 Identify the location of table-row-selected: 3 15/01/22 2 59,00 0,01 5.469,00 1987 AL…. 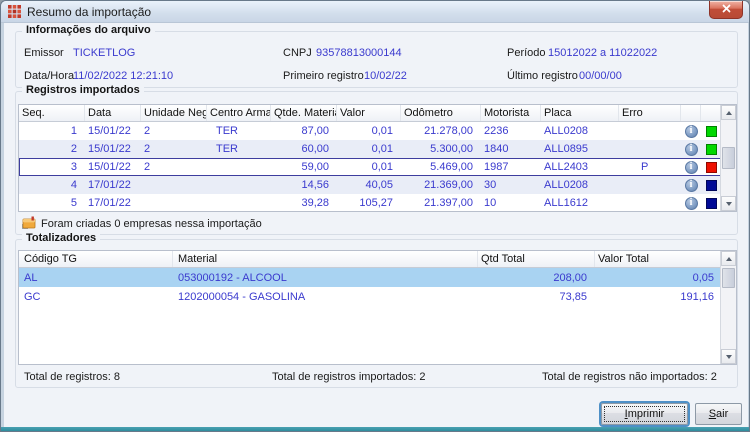
(377, 167).